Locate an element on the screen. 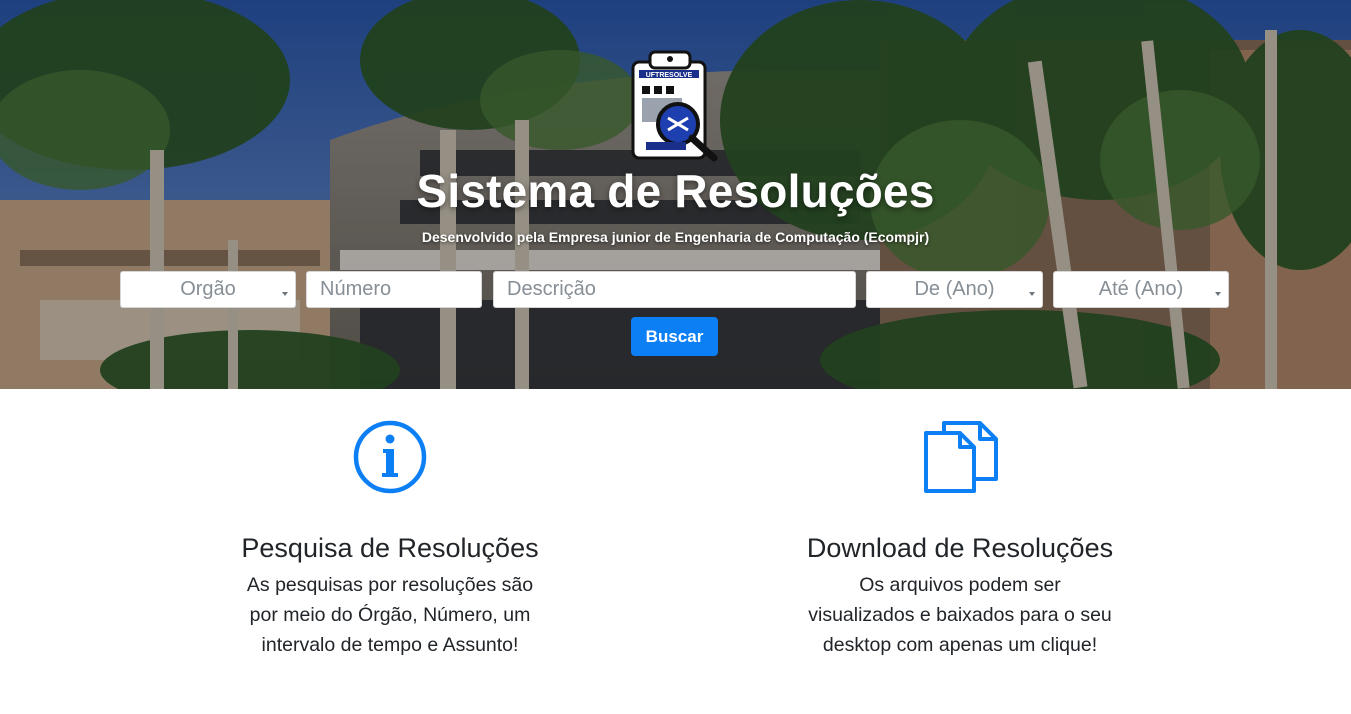 This screenshot has width=1351, height=714. descricao-input-placeholder: Descrição is located at coordinates (551, 289).